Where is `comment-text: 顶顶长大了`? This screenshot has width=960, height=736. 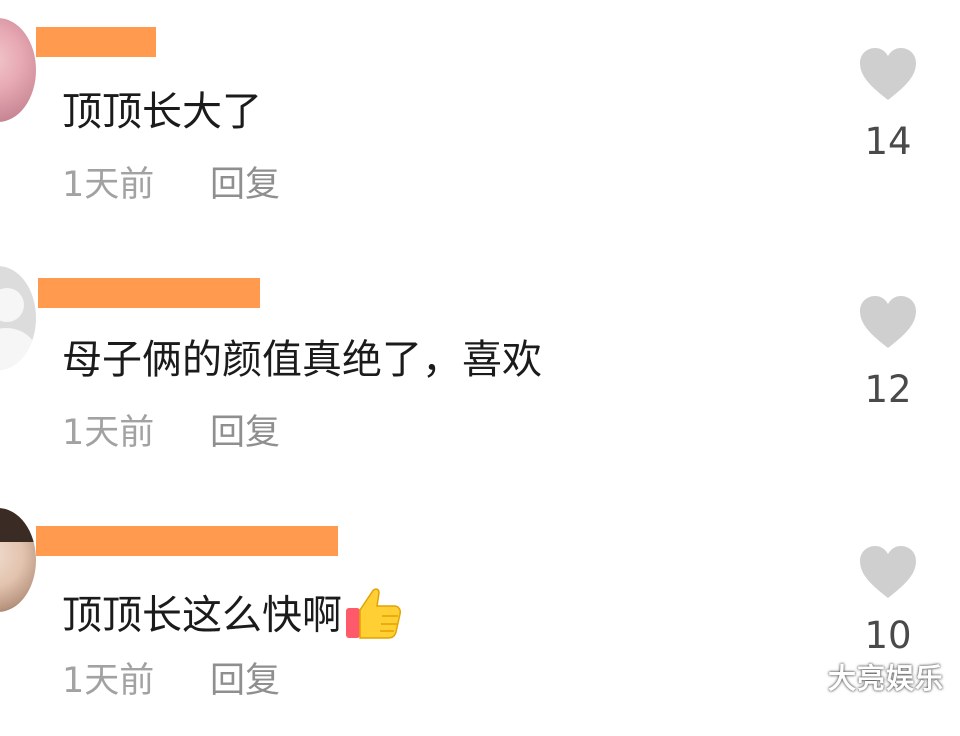
comment-text: 顶顶长大了 is located at coordinates (162, 112).